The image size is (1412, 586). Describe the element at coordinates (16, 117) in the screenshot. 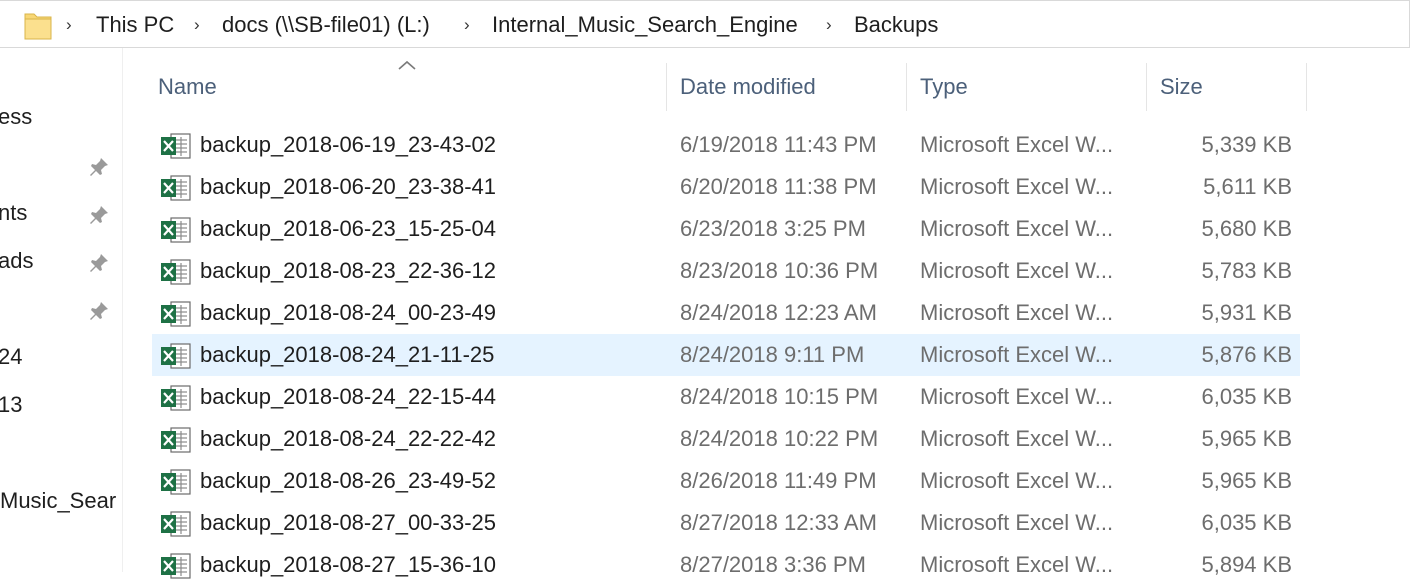

I see `nav-item-quick-access: ess` at that location.